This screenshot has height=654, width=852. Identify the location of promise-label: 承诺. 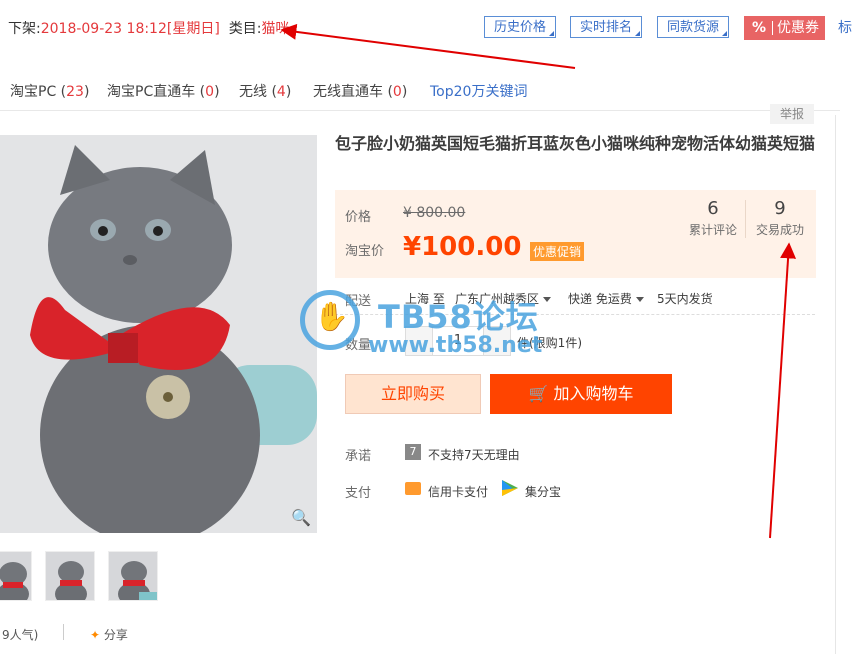
(358, 456).